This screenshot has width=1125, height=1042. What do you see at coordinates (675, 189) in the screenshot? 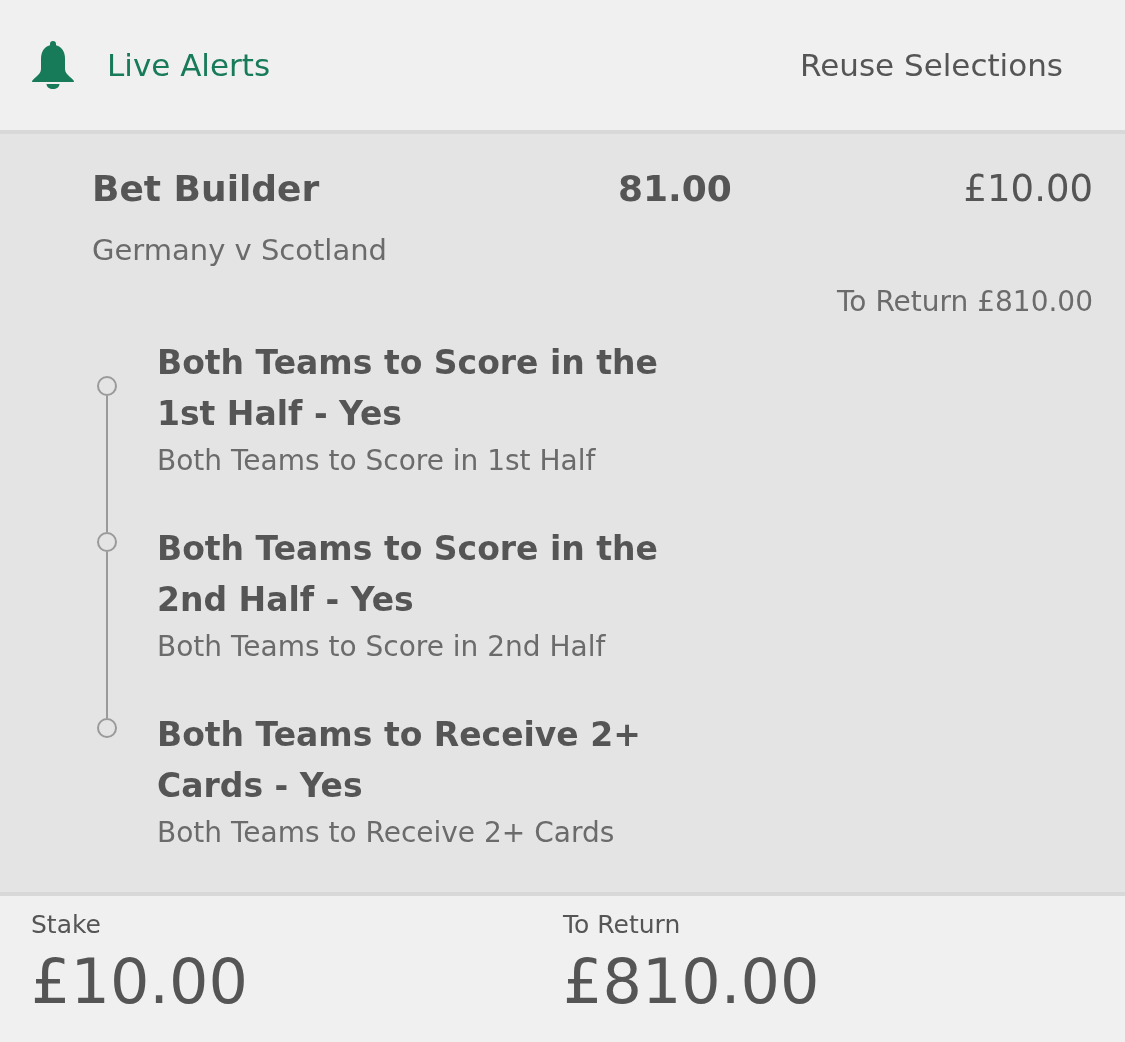
I see `odds-value: 81.00` at bounding box center [675, 189].